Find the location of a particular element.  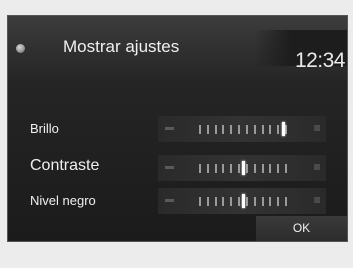

nivel-negro-slider is located at coordinates (243, 201).